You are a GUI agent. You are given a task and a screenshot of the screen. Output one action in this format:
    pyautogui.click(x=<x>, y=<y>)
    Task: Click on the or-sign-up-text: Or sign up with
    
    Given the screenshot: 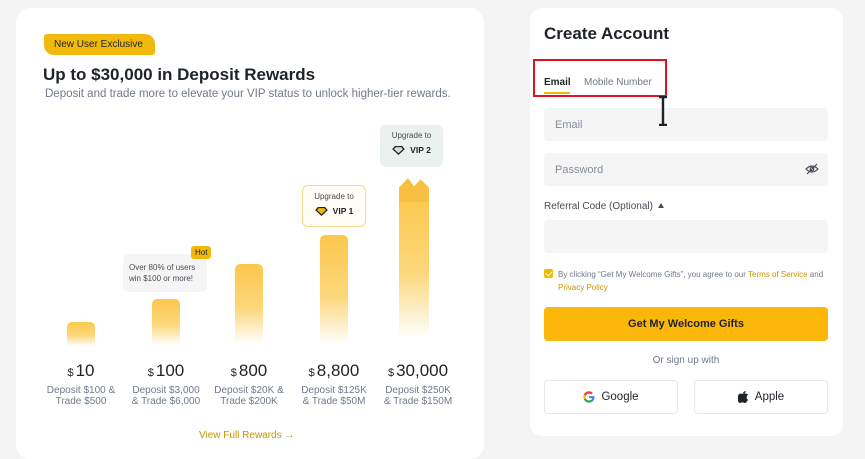 What is the action you would take?
    pyautogui.click(x=686, y=360)
    